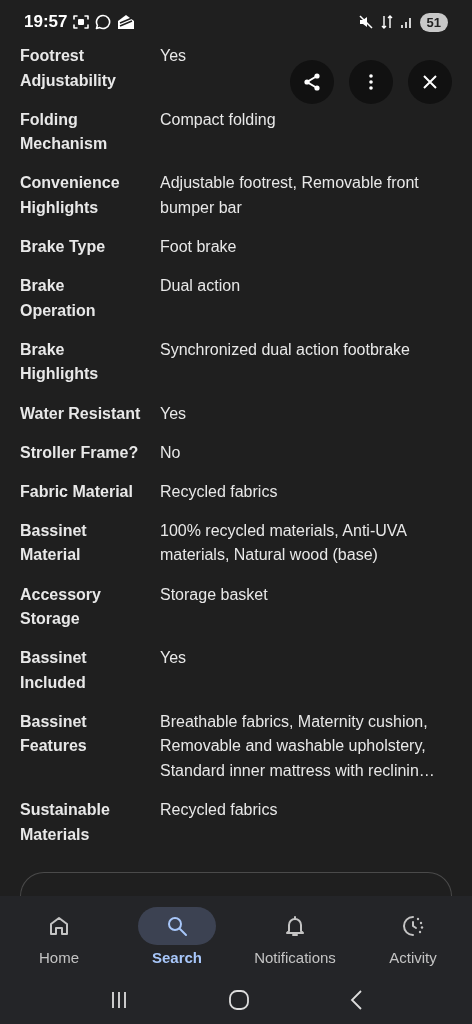 This screenshot has width=472, height=1024. I want to click on spec-label: Storage, so click(50, 619).